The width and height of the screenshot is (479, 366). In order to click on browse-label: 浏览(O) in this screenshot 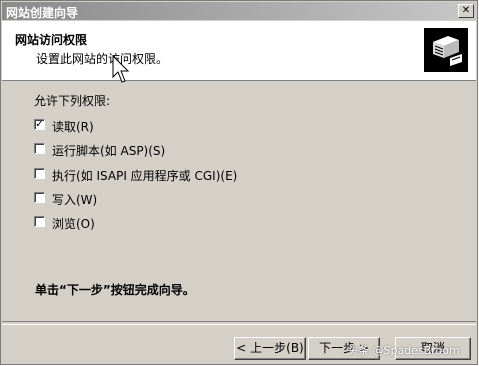, I will do `click(73, 223)`.